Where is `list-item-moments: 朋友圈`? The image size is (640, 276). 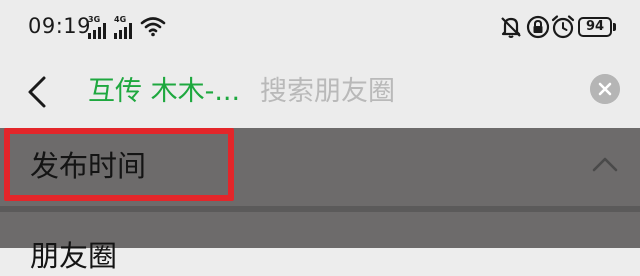 list-item-moments: 朋友圈 is located at coordinates (73, 256).